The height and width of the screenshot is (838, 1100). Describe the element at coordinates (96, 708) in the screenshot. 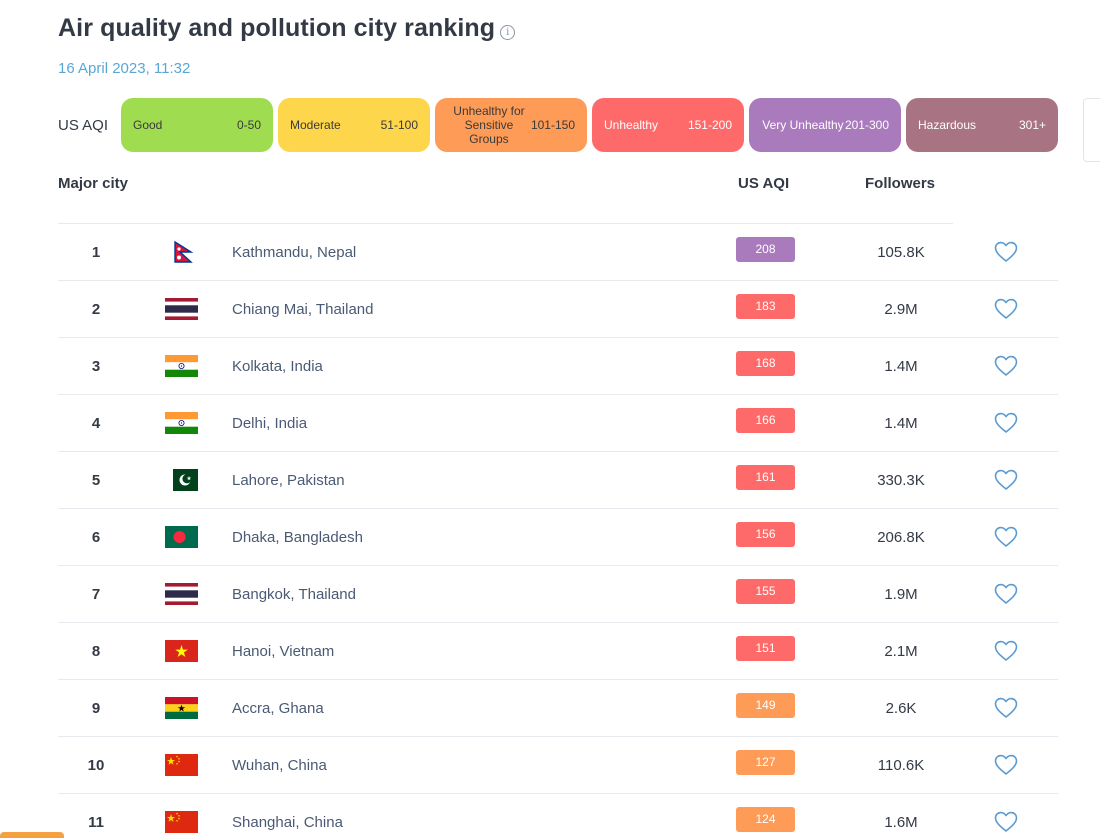

I see `rank-number: 9` at that location.